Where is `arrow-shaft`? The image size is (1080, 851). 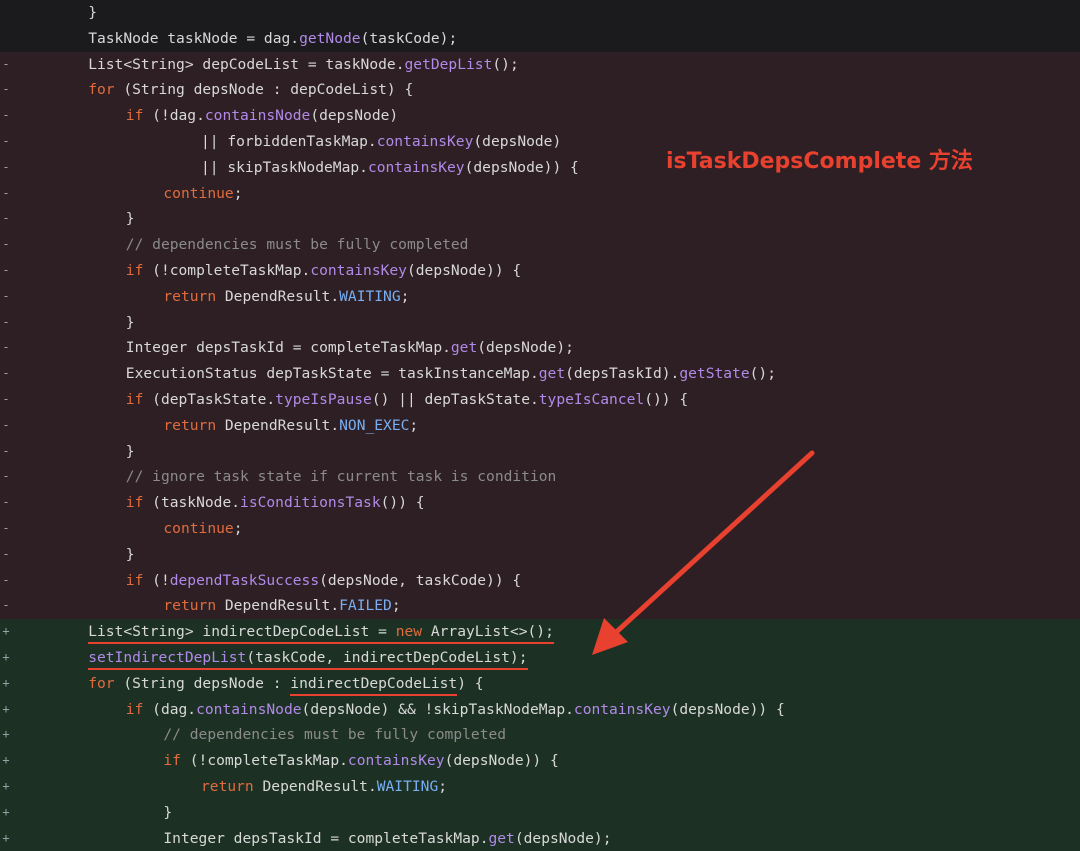
arrow-shaft is located at coordinates (712, 544).